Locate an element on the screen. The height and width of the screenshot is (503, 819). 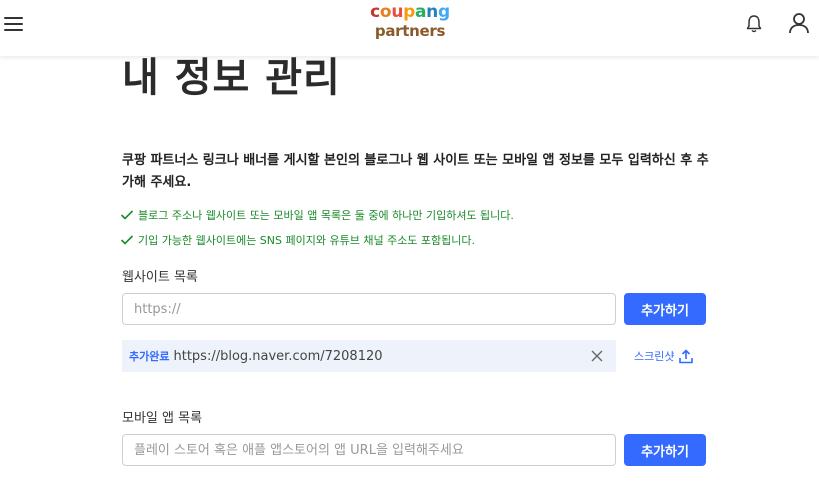
note-text: 기입 가능한 웹사이트에는 SNS 페이지와 유튜브 채널 주소도 포함됩니다. is located at coordinates (307, 240).